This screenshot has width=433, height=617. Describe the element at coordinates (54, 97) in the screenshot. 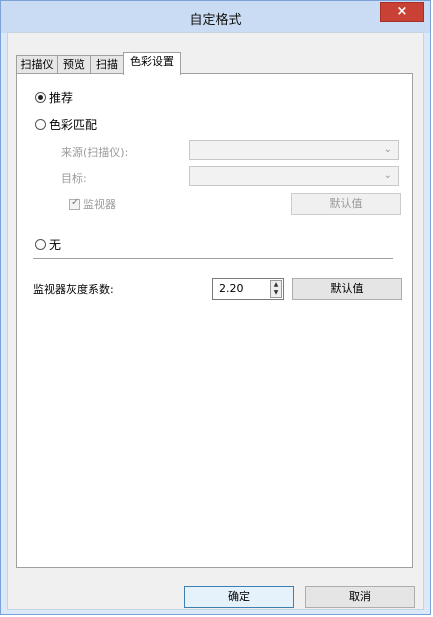

I see `radio-recommended: 推荐` at that location.